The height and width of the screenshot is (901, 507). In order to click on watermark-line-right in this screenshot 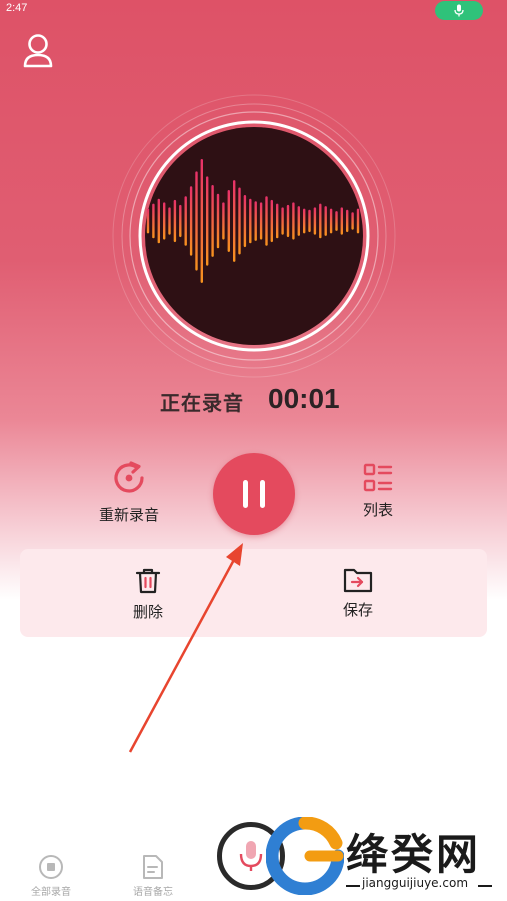, I will do `click(485, 886)`.